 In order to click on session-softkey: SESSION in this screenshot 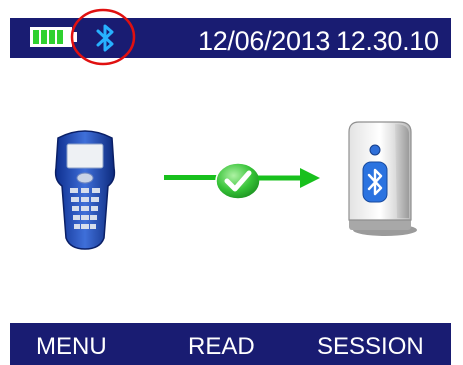, I will do `click(370, 347)`.